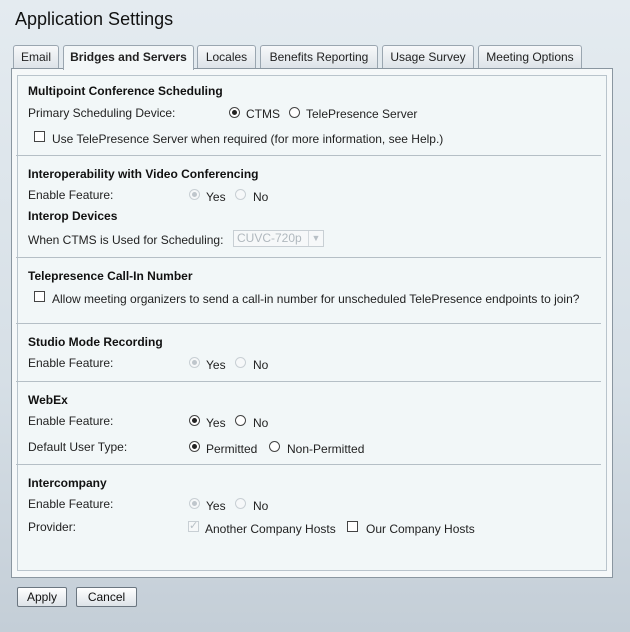 The height and width of the screenshot is (632, 630). I want to click on radio-ctms-label: CTMS, so click(263, 114).